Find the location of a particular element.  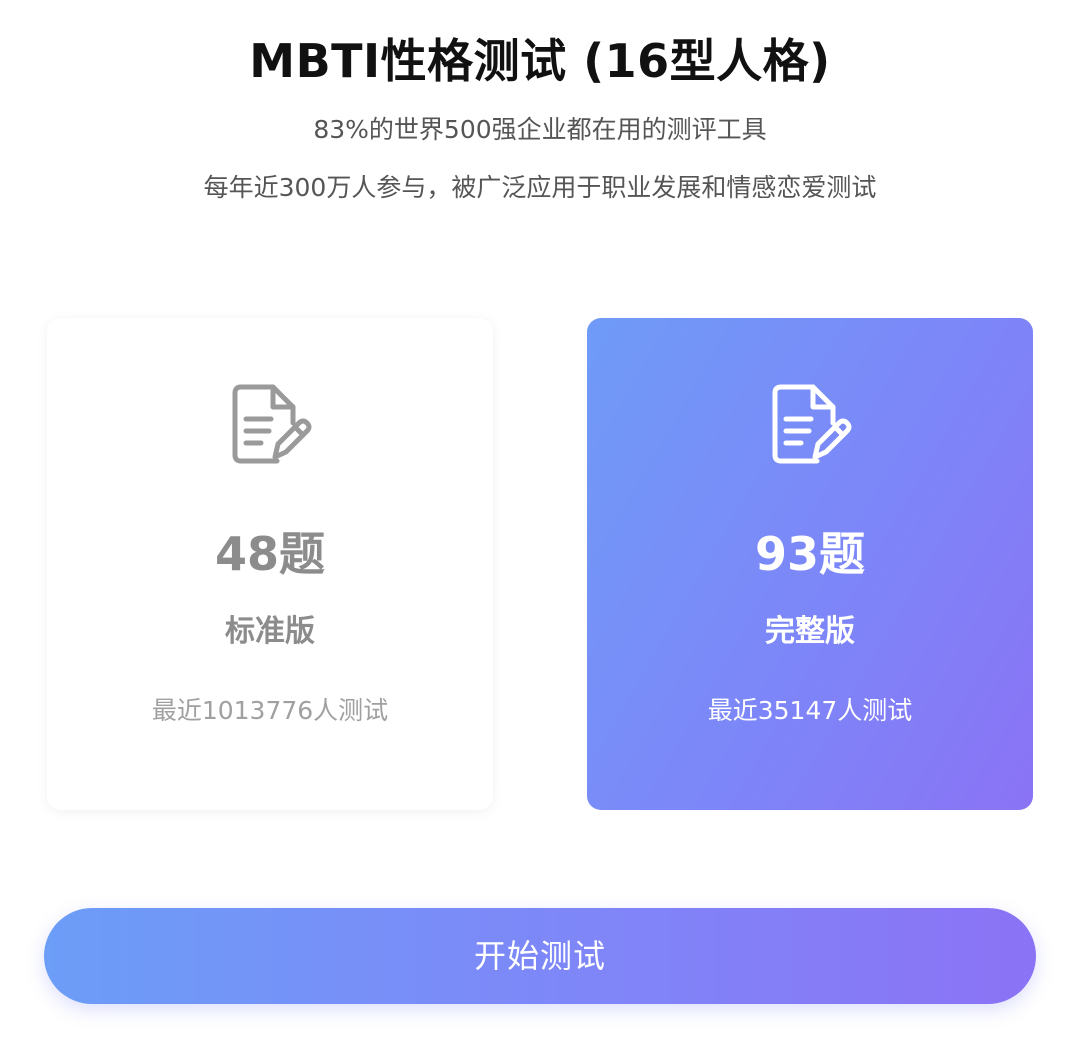

subtitle-tool-usage: 83%的世界500强企业都在用的测评工具 is located at coordinates (540, 129).